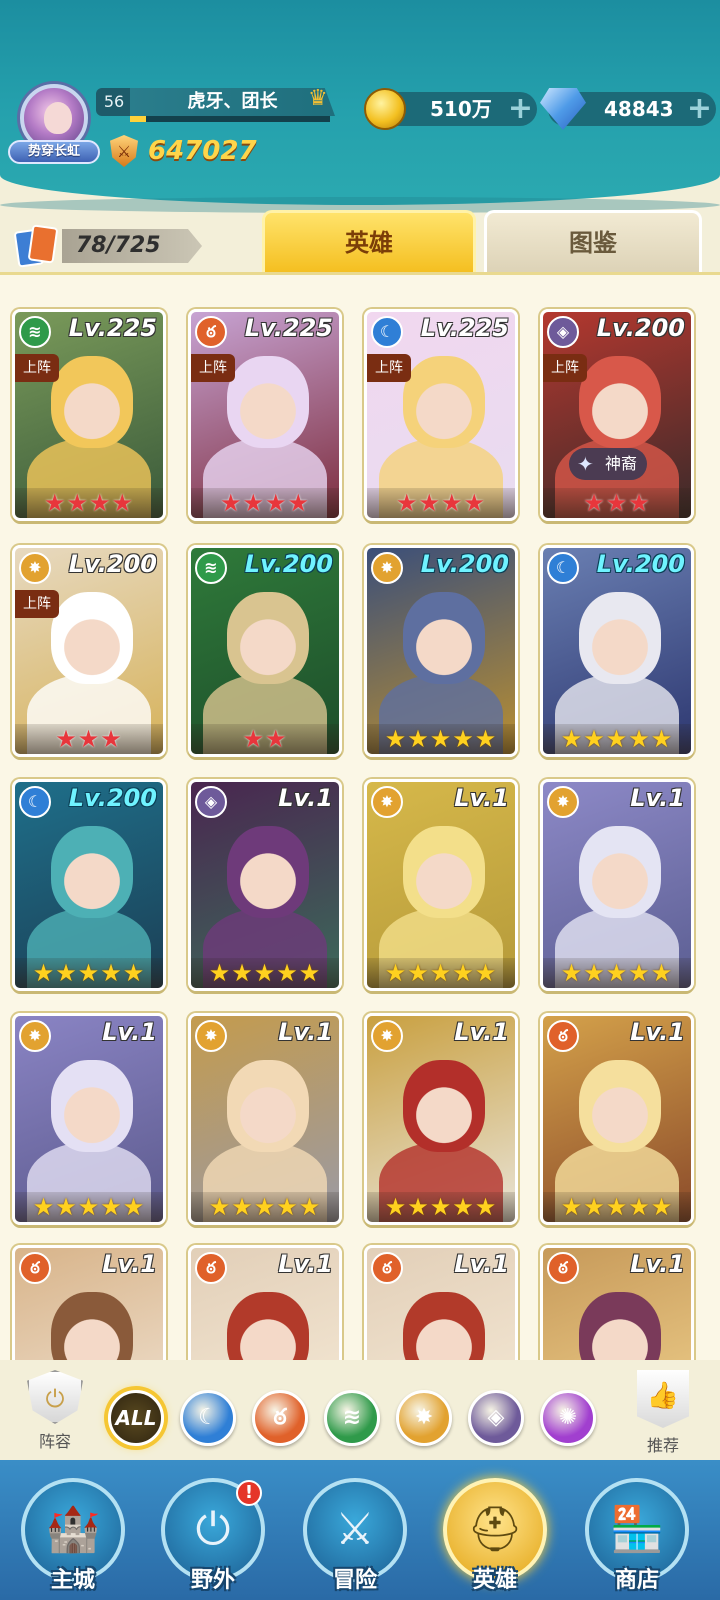 This screenshot has width=720, height=1600. I want to click on power-value: 647027, so click(202, 151).